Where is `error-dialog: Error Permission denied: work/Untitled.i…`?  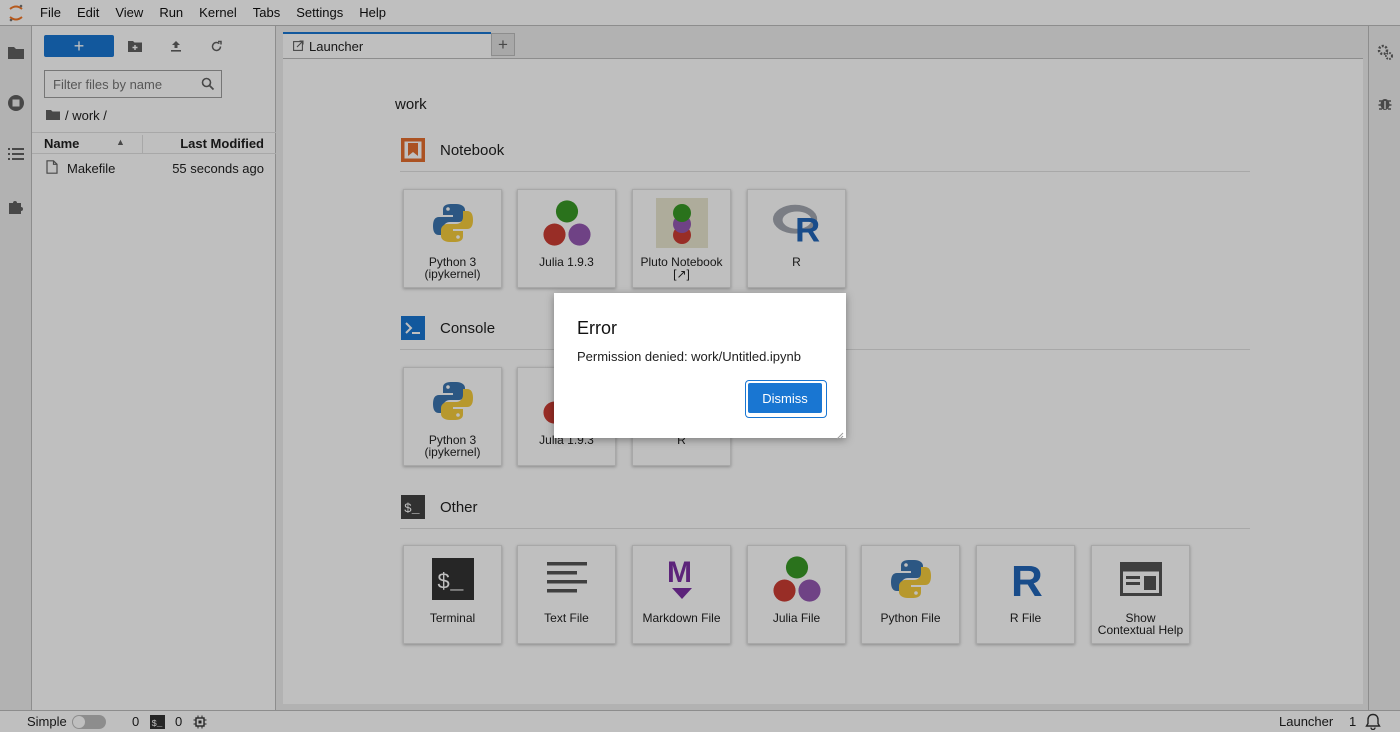
error-dialog: Error Permission denied: work/Untitled.i… is located at coordinates (700, 366).